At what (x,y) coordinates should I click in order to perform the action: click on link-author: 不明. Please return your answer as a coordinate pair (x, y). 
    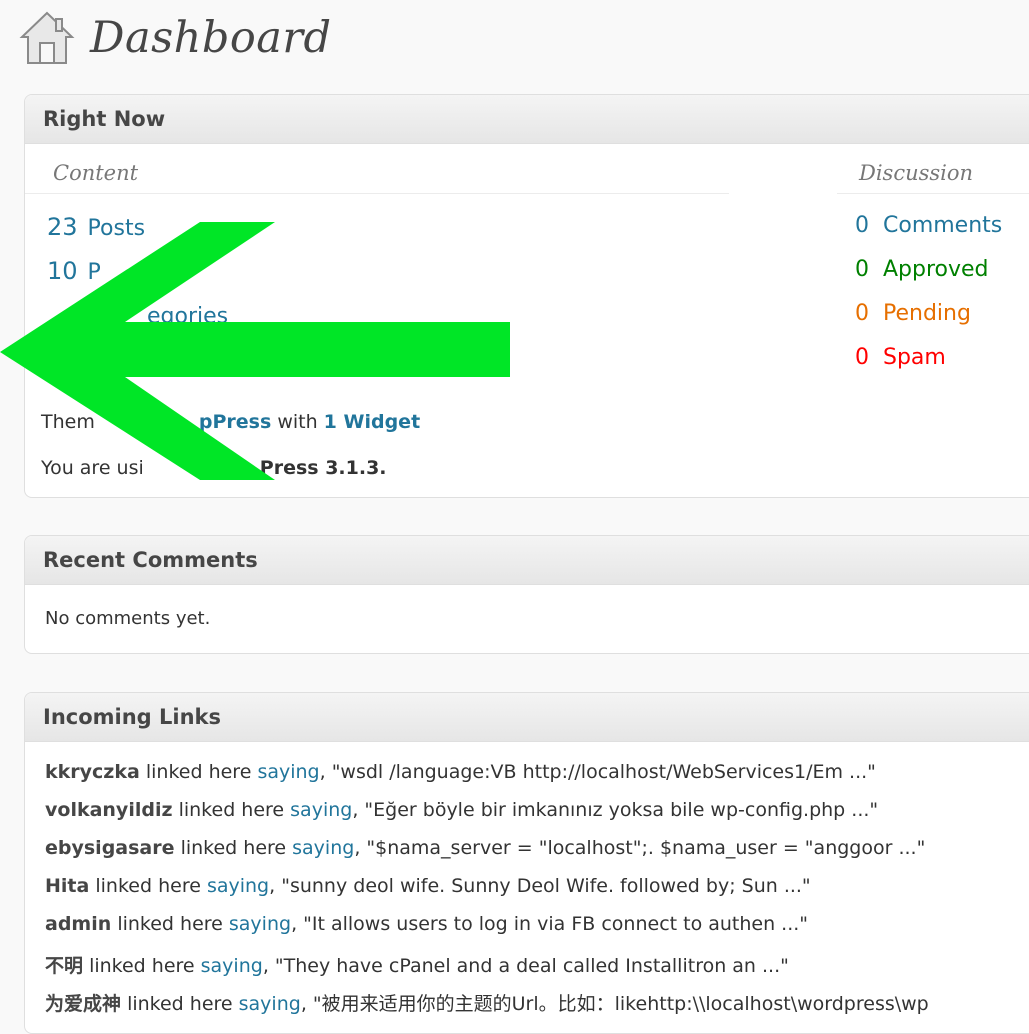
    Looking at the image, I should click on (64, 966).